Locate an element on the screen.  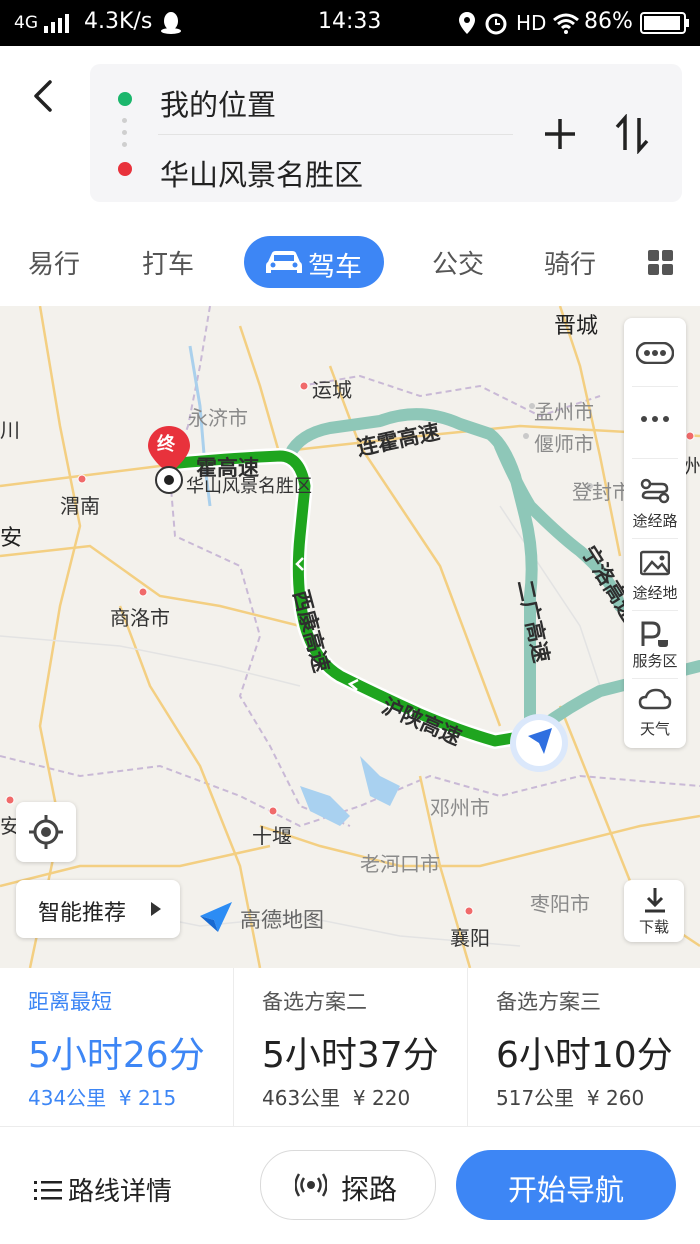
explore-label: 探路 is located at coordinates (369, 1189).